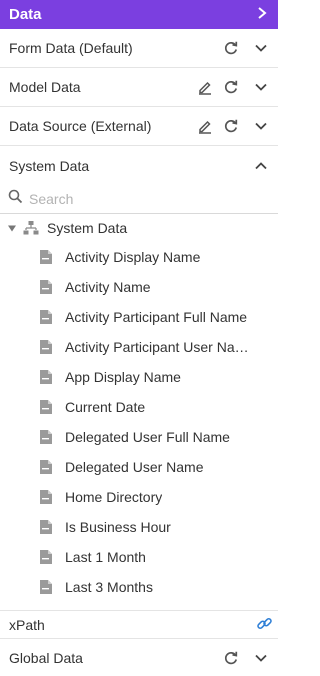  Describe the element at coordinates (139, 48) in the screenshot. I see `section-form-data: Form Data (Default)` at that location.